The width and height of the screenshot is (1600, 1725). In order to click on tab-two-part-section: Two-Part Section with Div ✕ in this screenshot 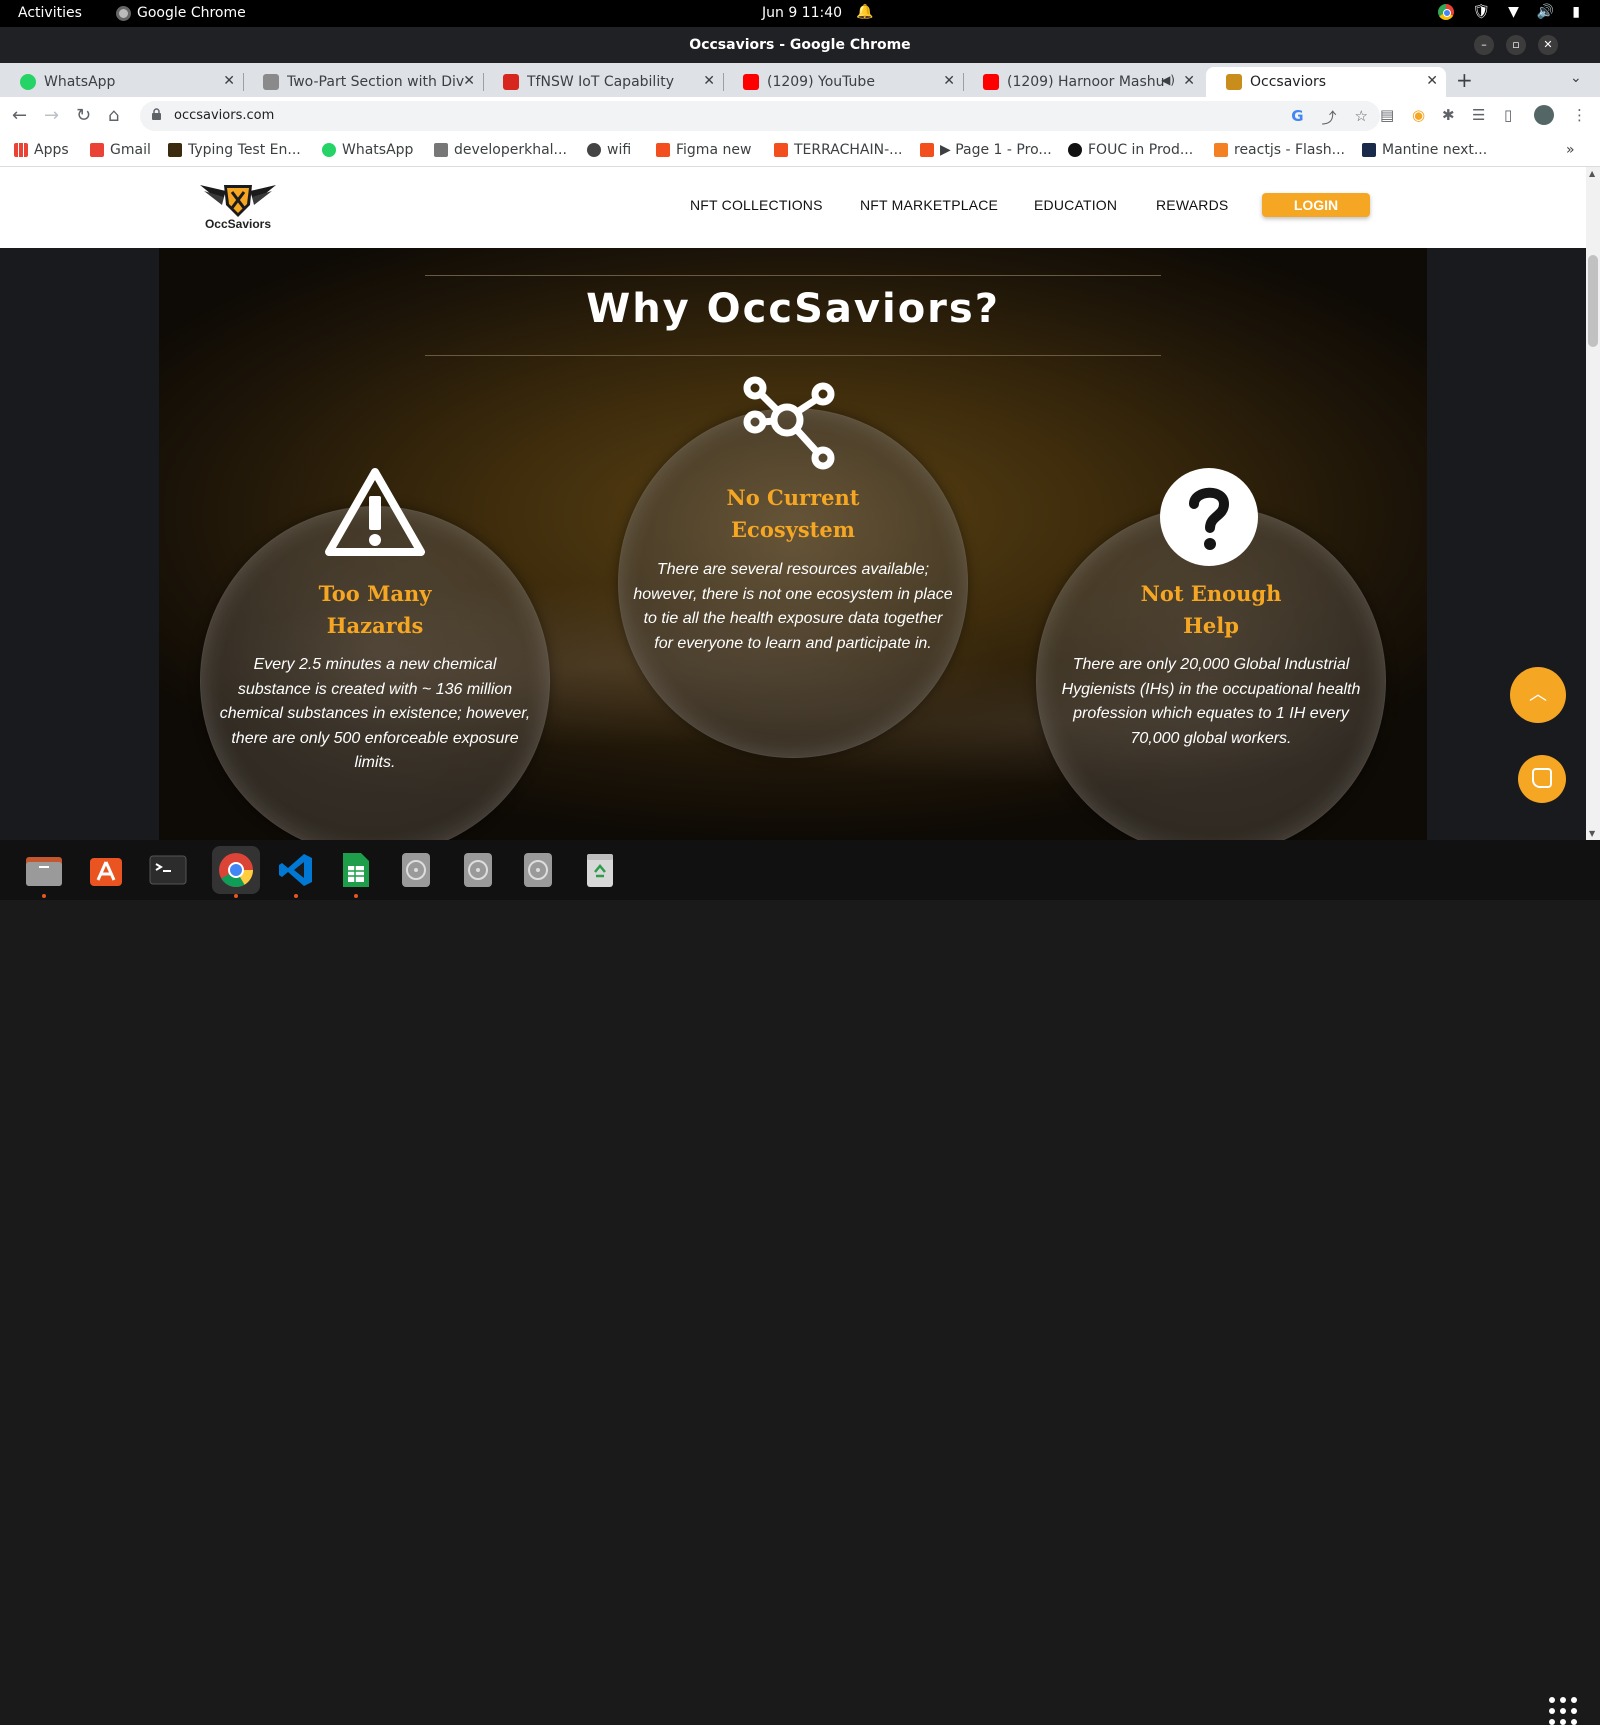, I will do `click(363, 82)`.